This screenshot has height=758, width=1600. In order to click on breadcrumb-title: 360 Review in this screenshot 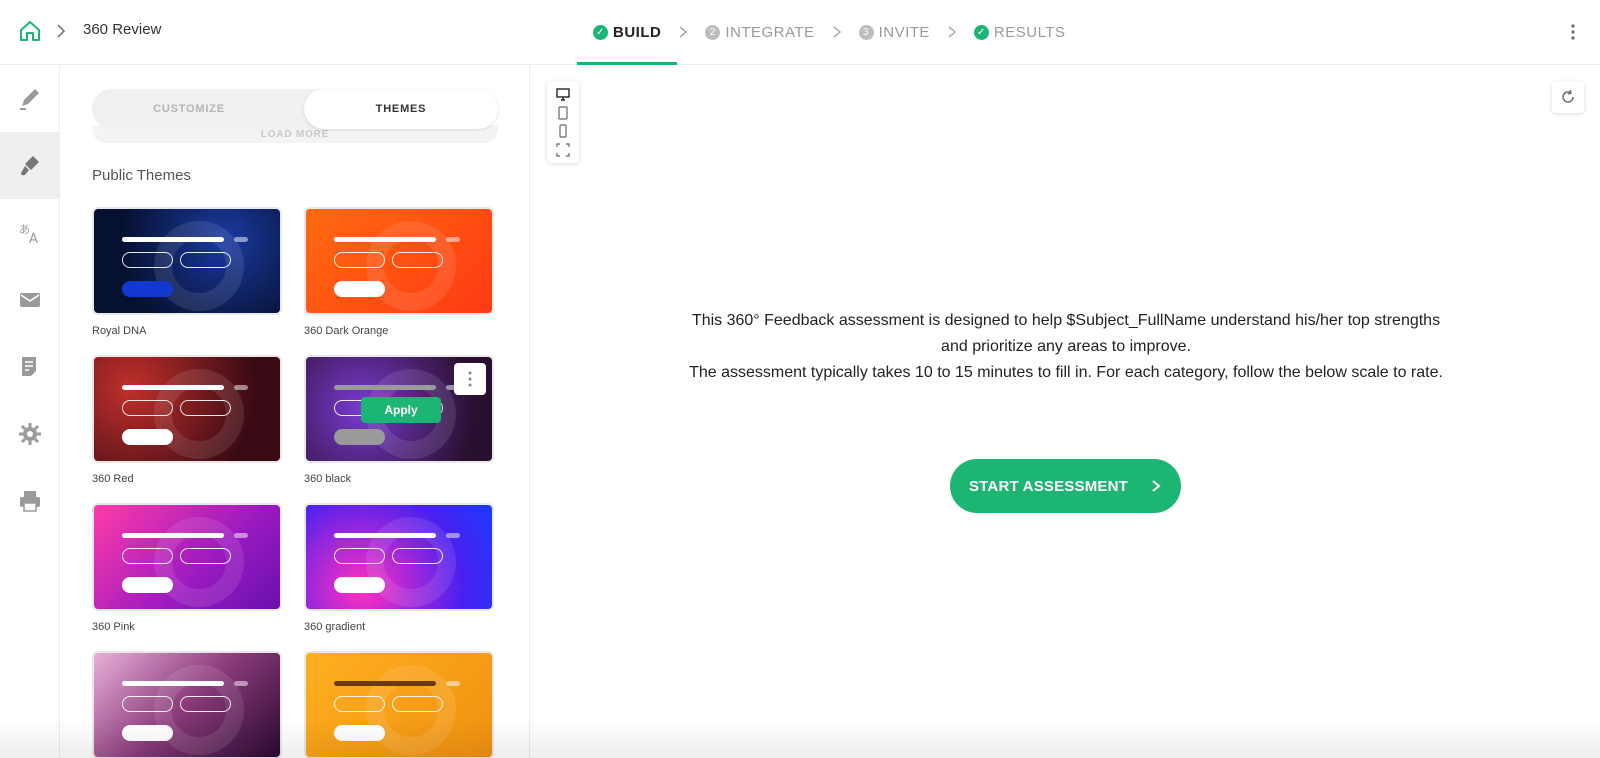, I will do `click(122, 29)`.